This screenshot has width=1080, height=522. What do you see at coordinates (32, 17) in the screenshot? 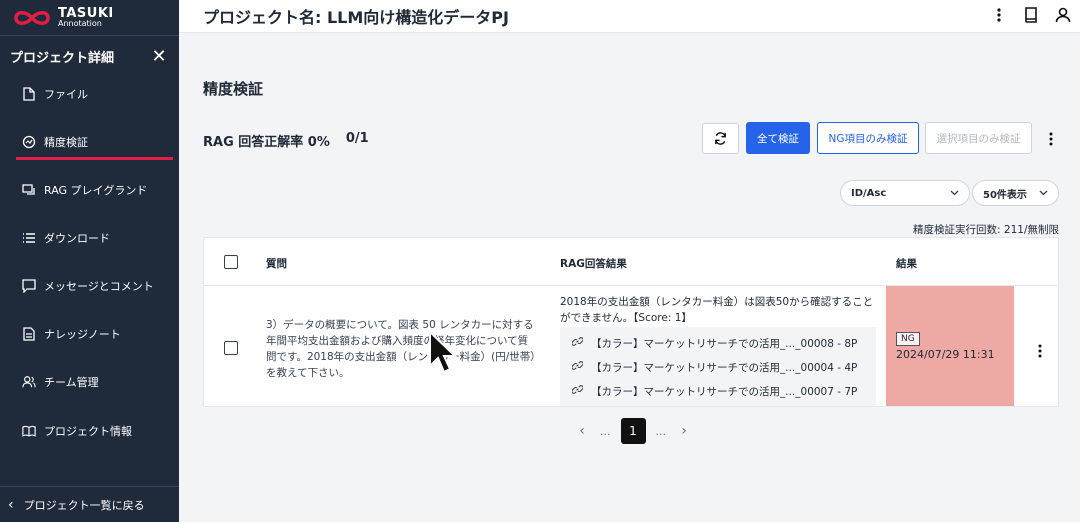
I see `tasuki-logo-icon` at bounding box center [32, 17].